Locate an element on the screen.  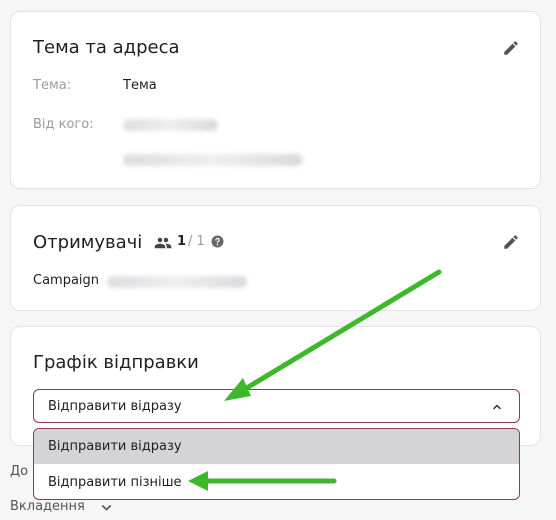
chevron-up-icon is located at coordinates (497, 407).